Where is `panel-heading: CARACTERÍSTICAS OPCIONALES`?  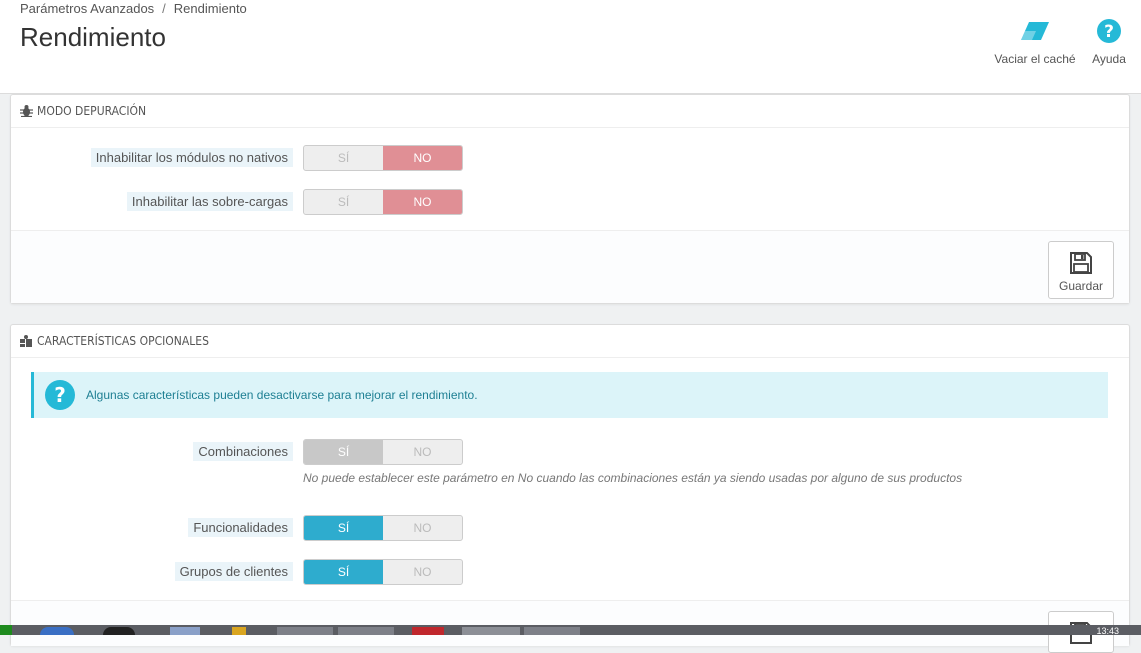 panel-heading: CARACTERÍSTICAS OPCIONALES is located at coordinates (570, 341).